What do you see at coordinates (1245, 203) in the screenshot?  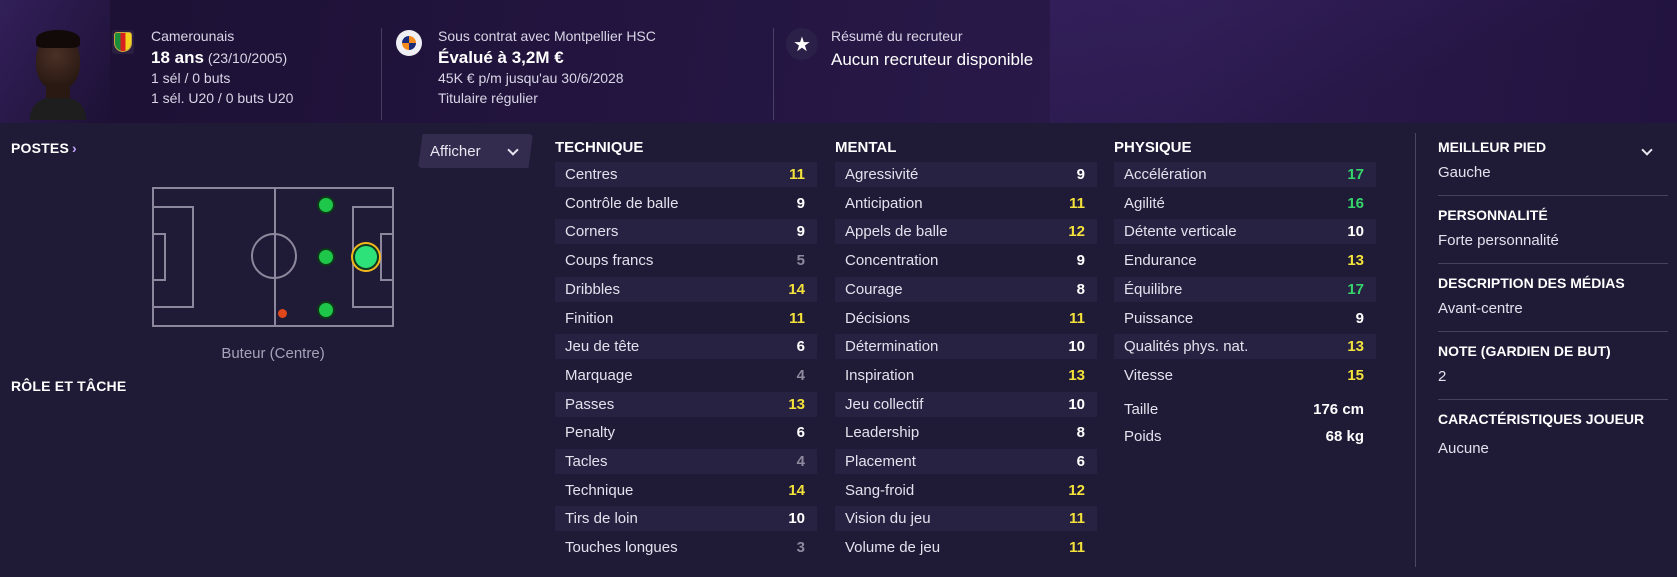 I see `attribute-row: Agilité 16` at bounding box center [1245, 203].